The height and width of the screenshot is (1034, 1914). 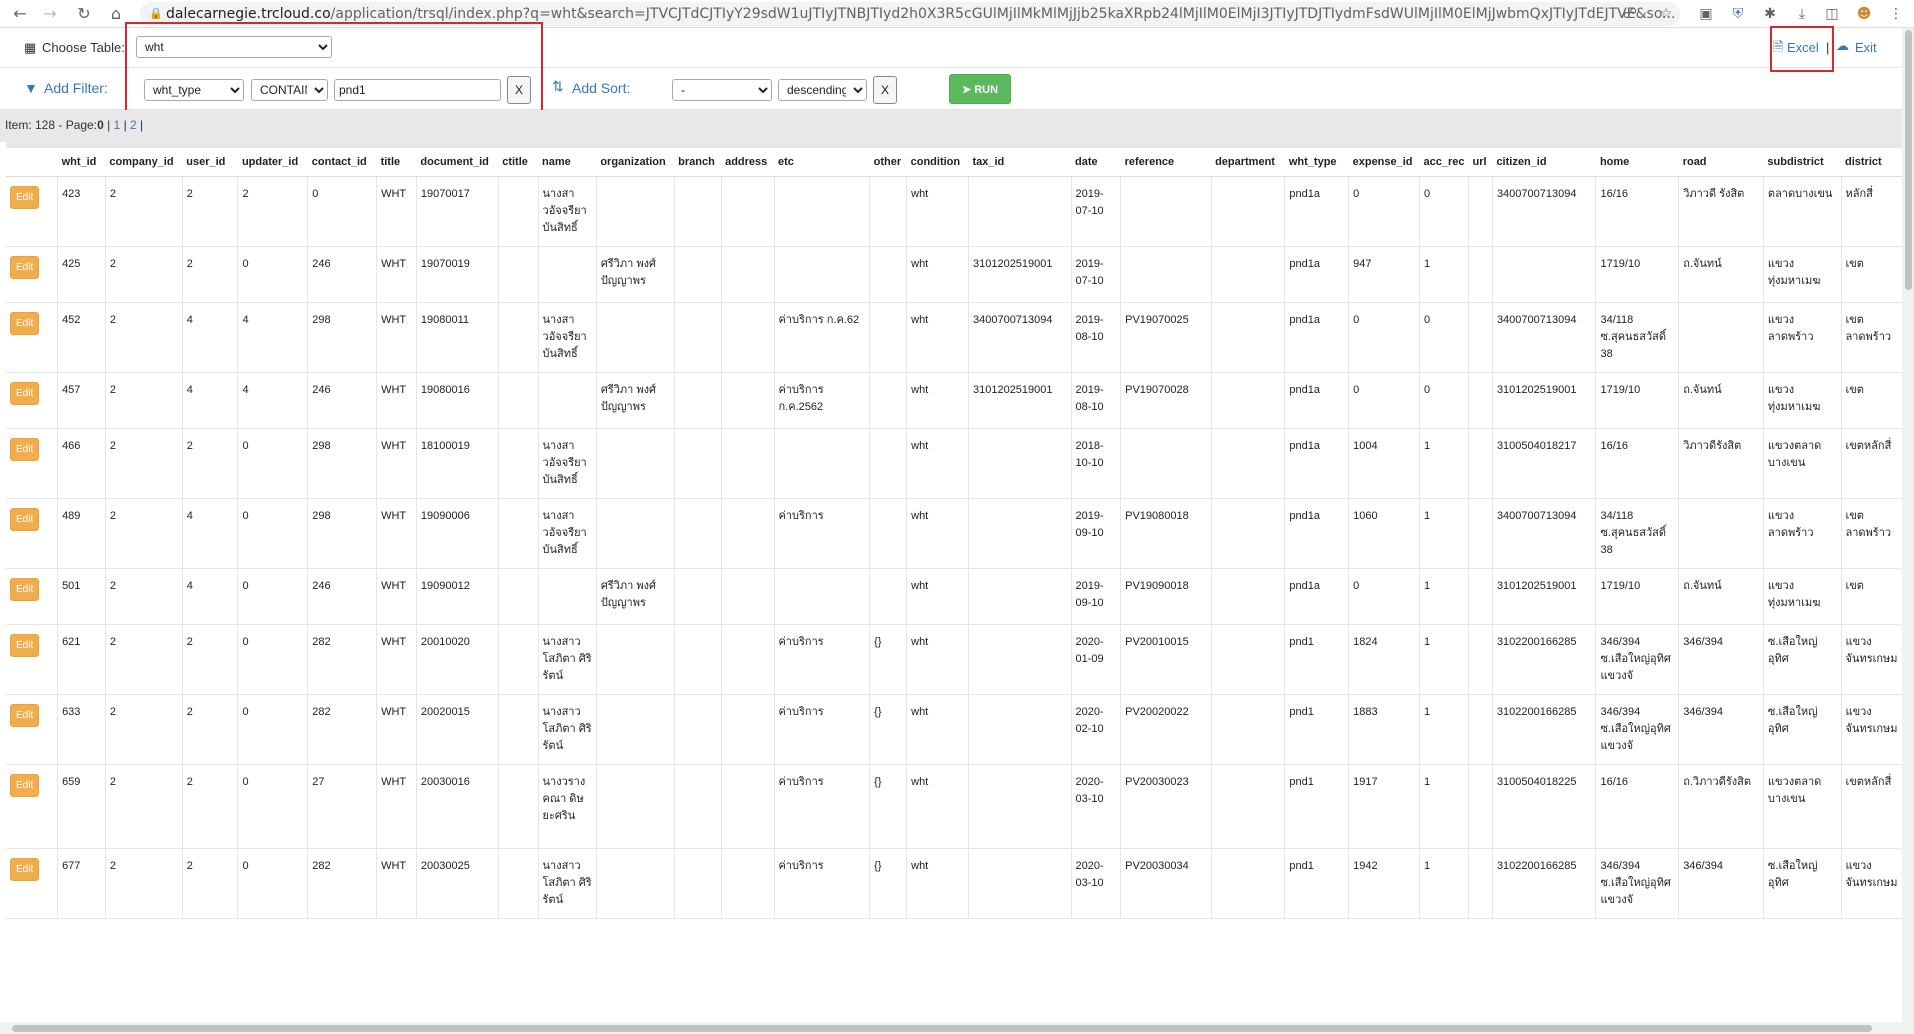 What do you see at coordinates (417, 90) in the screenshot?
I see `filter-value-input` at bounding box center [417, 90].